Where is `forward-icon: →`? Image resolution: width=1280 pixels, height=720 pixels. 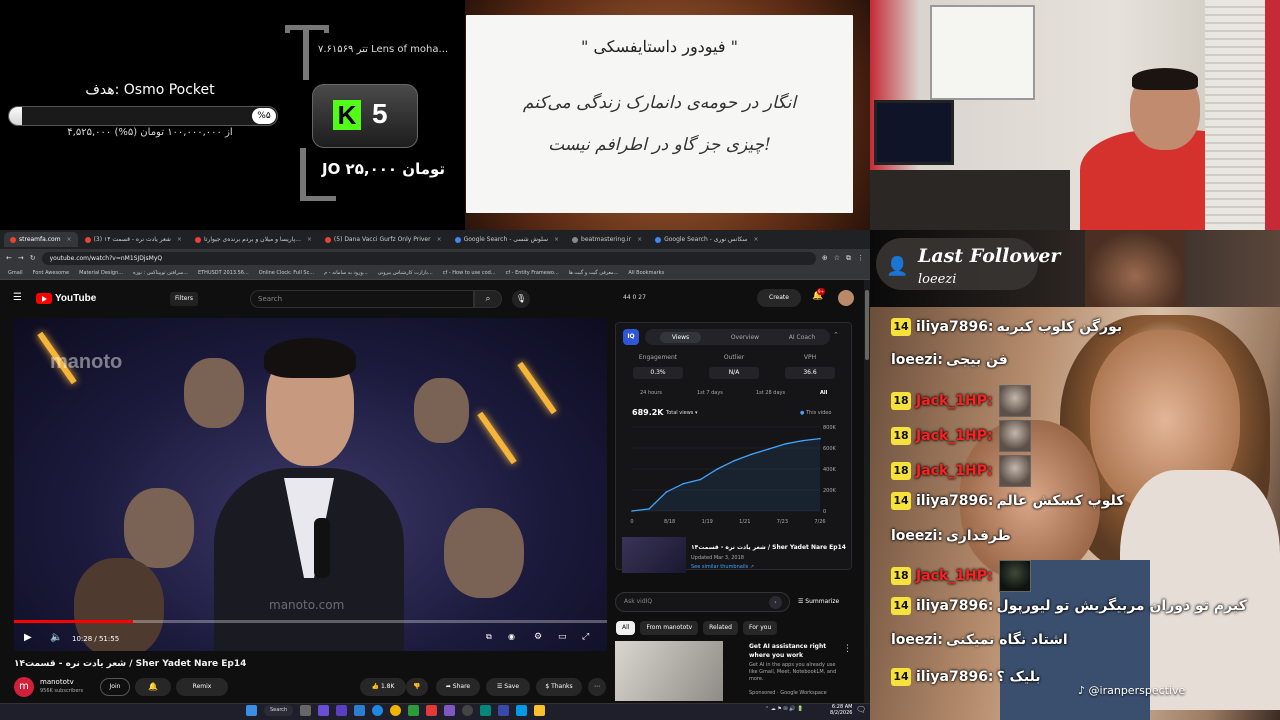
forward-icon: → is located at coordinates (21, 258).